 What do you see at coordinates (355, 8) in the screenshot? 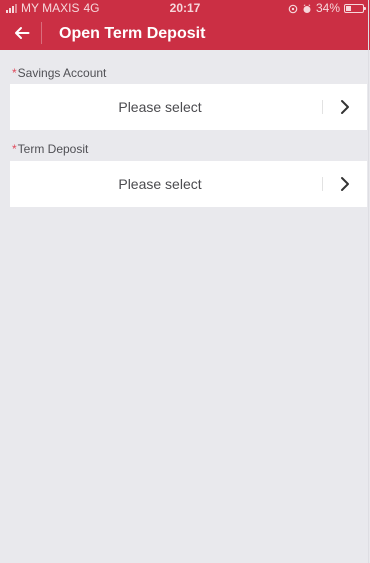
I see `battery-icon` at bounding box center [355, 8].